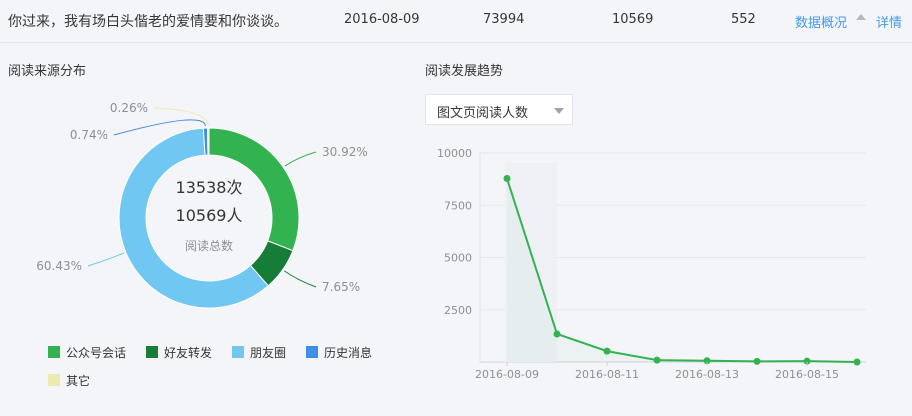  Describe the element at coordinates (348, 353) in the screenshot. I see `legend-label: 历史消息` at that location.